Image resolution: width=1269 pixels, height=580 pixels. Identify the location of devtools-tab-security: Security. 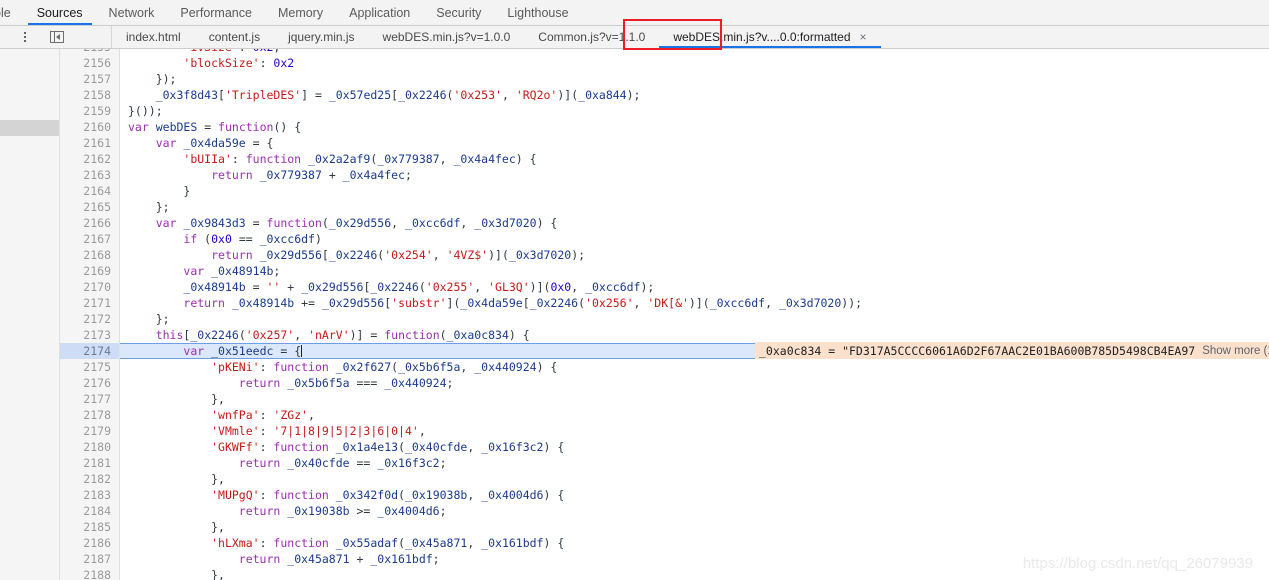
(458, 12).